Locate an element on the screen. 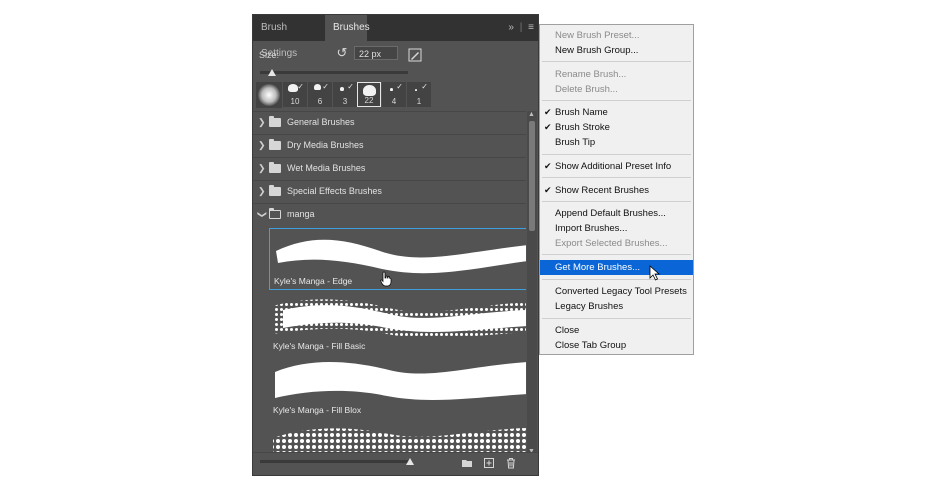  recent-brush: ✓ 3 is located at coordinates (345, 94).